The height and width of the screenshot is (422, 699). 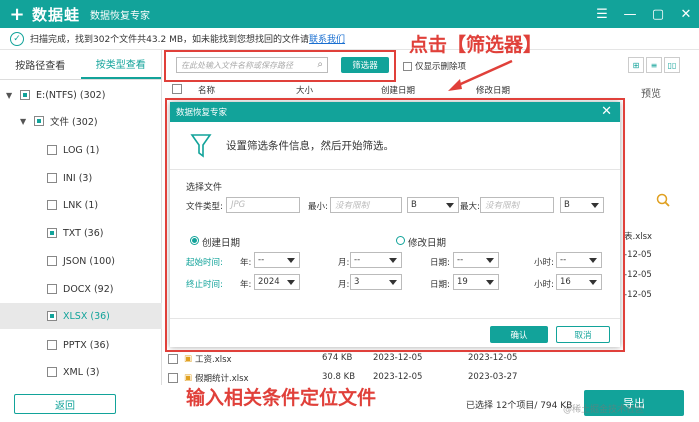 What do you see at coordinates (40, 64) in the screenshot?
I see `tab-by-path: 按路径查看` at bounding box center [40, 64].